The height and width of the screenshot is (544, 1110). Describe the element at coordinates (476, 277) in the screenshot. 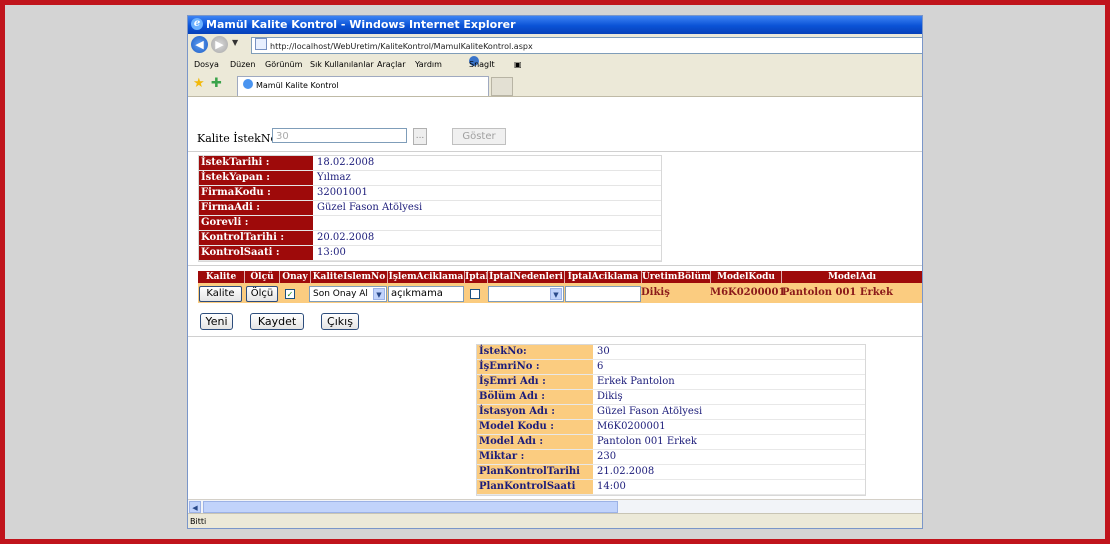

I see `col-header-iptal: İptal` at that location.